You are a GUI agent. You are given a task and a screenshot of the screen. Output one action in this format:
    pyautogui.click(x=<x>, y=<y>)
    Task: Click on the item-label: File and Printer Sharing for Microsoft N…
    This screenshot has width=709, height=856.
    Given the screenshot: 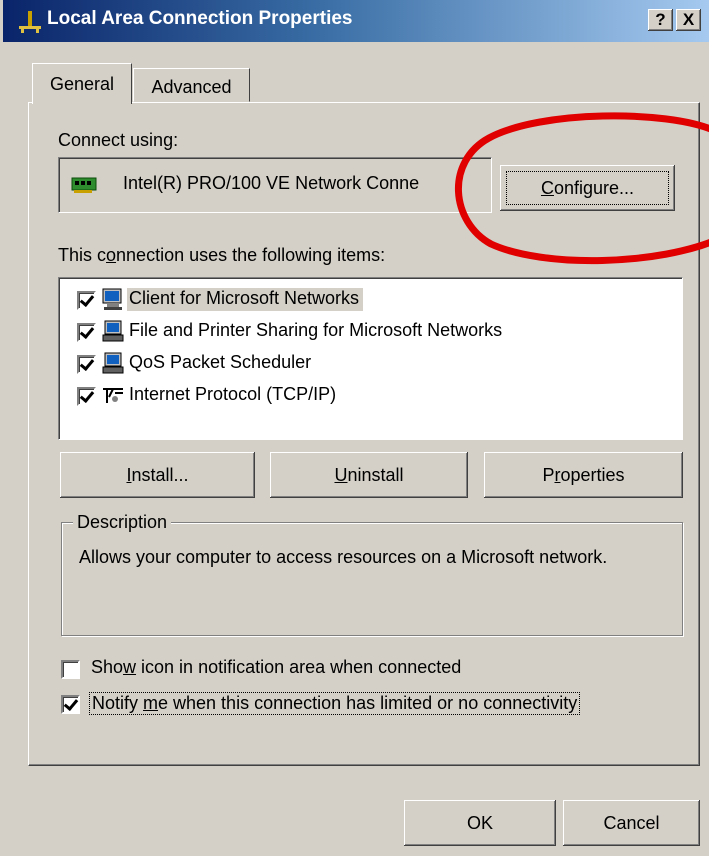 What is the action you would take?
    pyautogui.click(x=316, y=330)
    